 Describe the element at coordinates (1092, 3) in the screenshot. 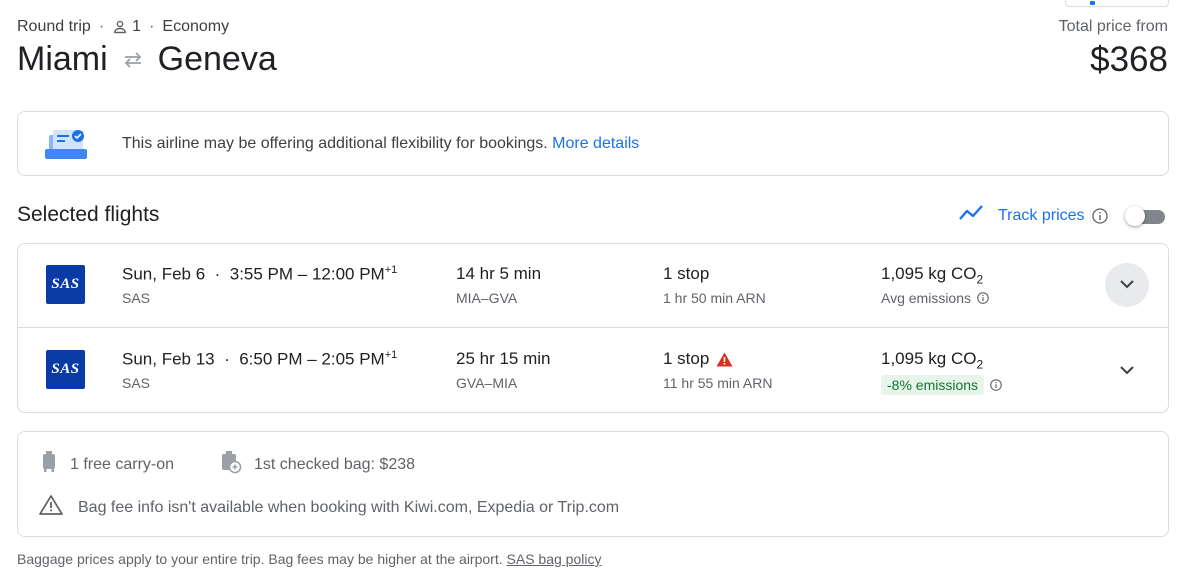

I see `stub-icon` at that location.